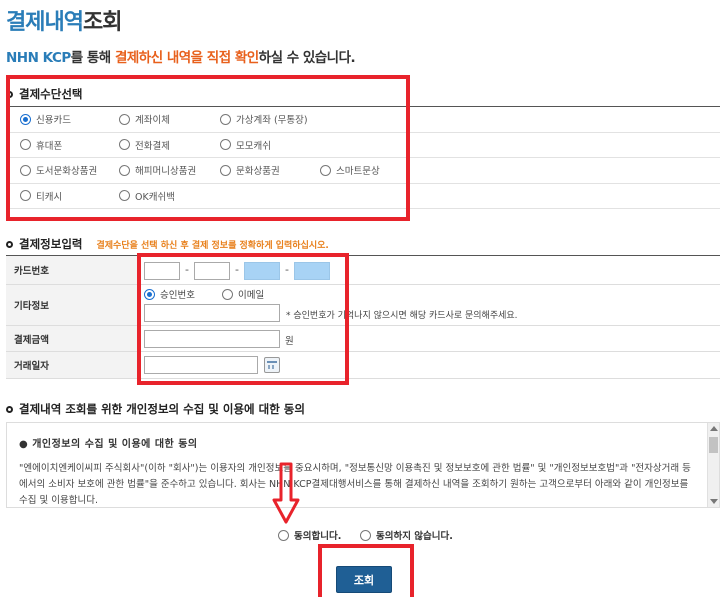 This screenshot has height=597, width=720. I want to click on date-cell, so click(429, 365).